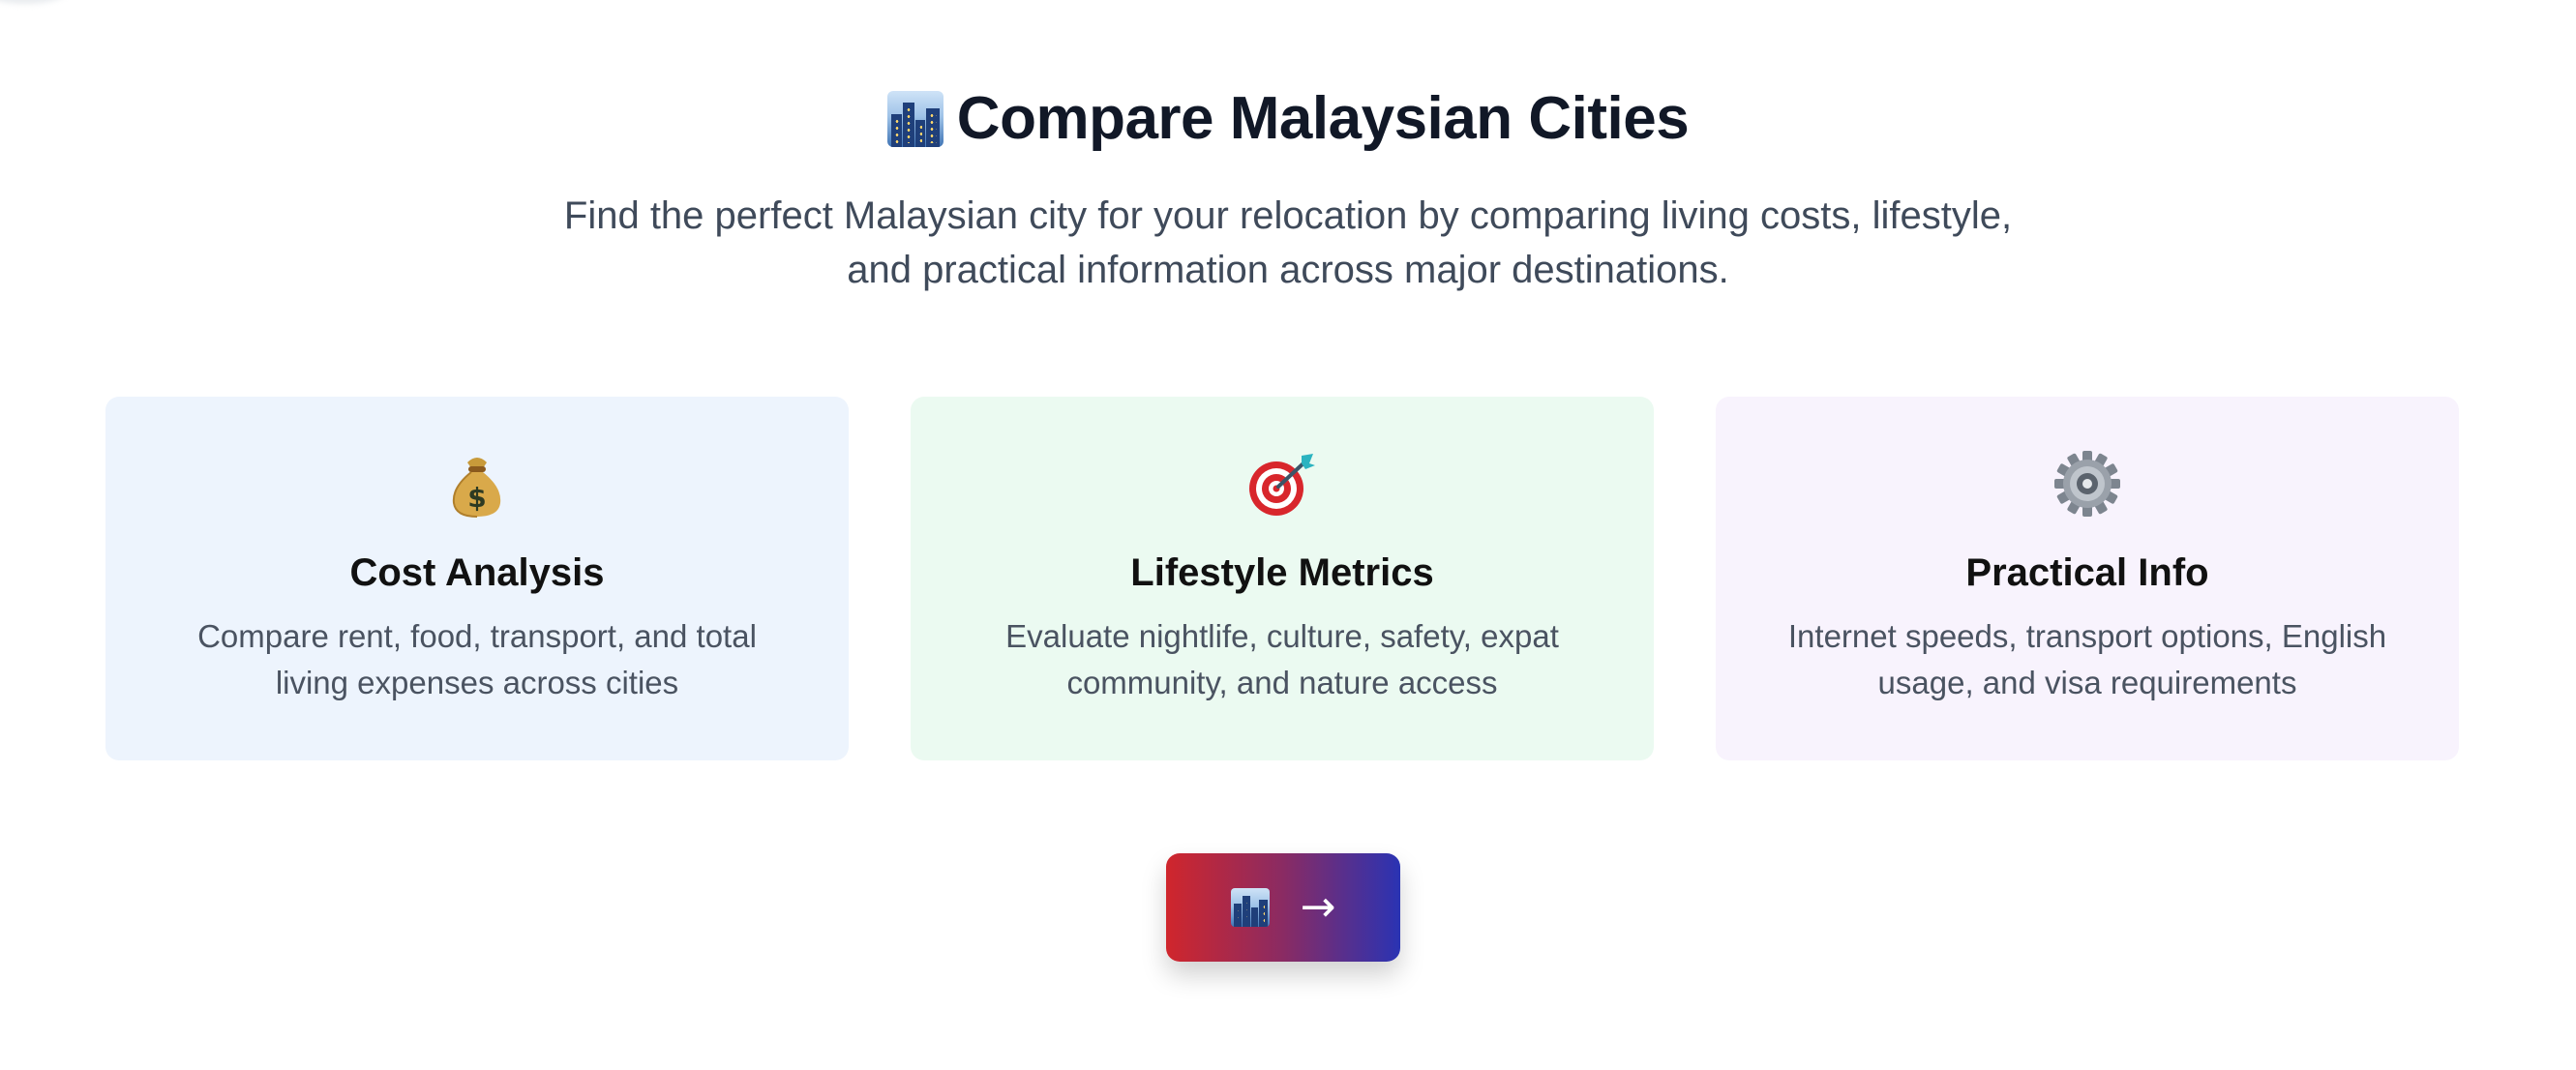 This screenshot has width=2576, height=1070. Describe the element at coordinates (1283, 907) in the screenshot. I see `compare-cities-button: →` at that location.